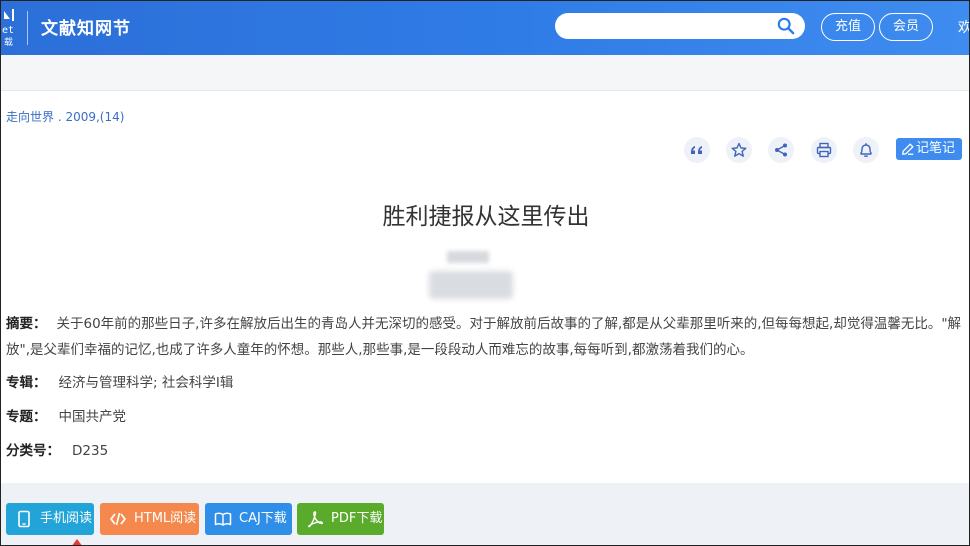 The image size is (970, 546). I want to click on phone-icon, so click(24, 519).